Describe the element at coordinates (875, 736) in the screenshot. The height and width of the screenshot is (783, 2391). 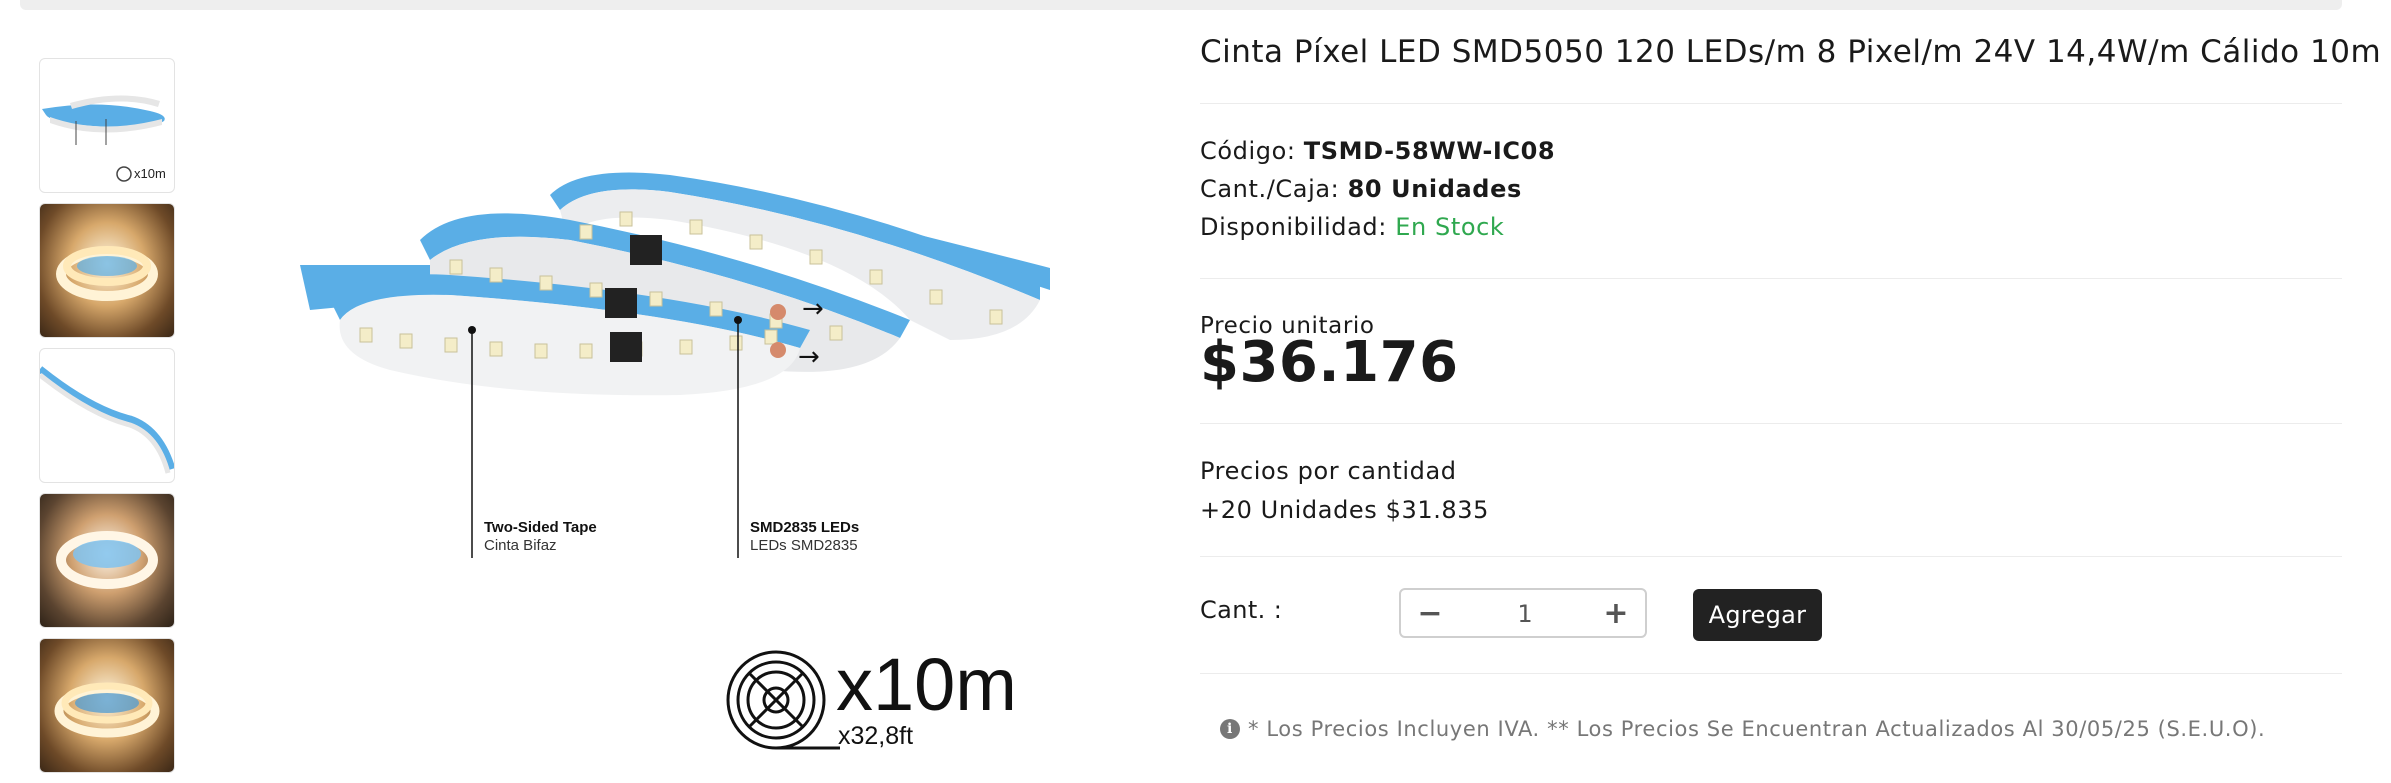
I see `length-sub-text: x32,8ft` at that location.